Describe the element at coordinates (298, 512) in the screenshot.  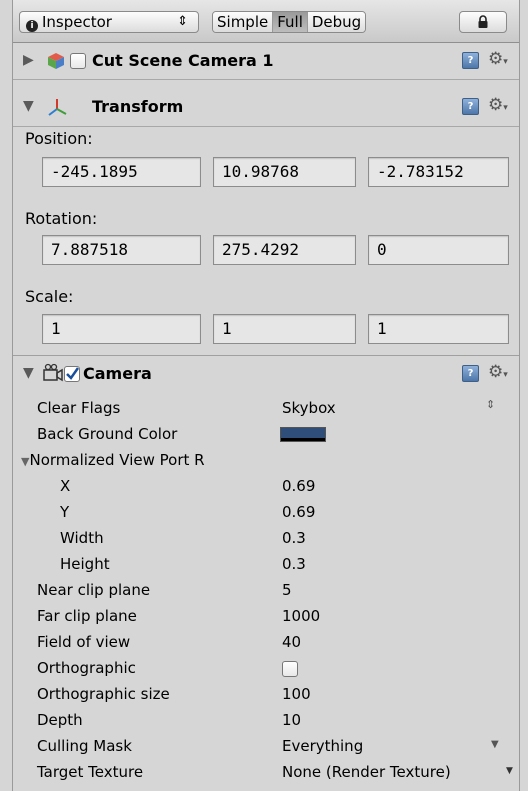
I see `viewport-y-value: 0.69` at that location.